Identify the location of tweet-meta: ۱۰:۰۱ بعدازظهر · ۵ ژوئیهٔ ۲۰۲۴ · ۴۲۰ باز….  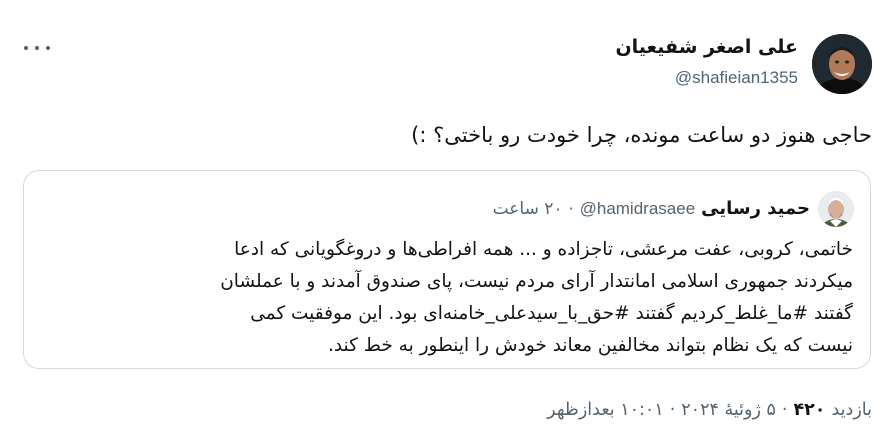
(709, 410).